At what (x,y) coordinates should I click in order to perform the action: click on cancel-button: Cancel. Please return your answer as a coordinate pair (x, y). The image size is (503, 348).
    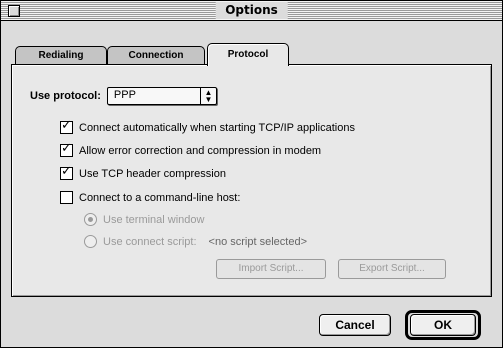
    Looking at the image, I should click on (355, 325).